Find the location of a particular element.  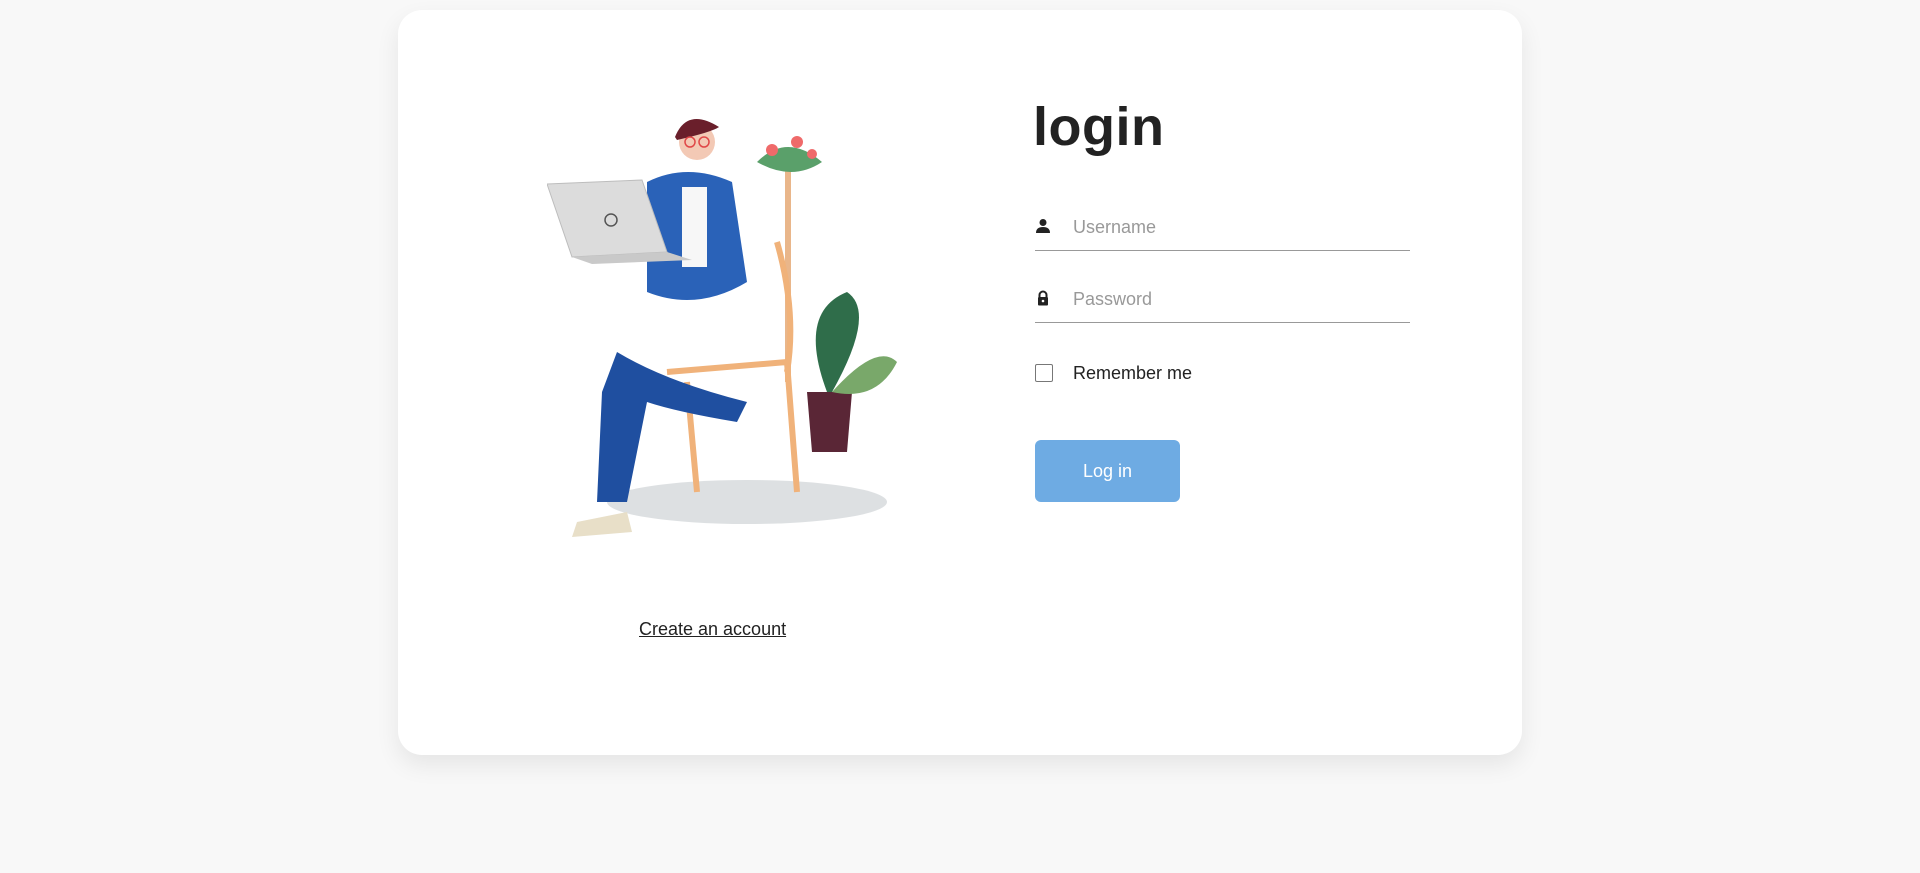

username-input is located at coordinates (1238, 227).